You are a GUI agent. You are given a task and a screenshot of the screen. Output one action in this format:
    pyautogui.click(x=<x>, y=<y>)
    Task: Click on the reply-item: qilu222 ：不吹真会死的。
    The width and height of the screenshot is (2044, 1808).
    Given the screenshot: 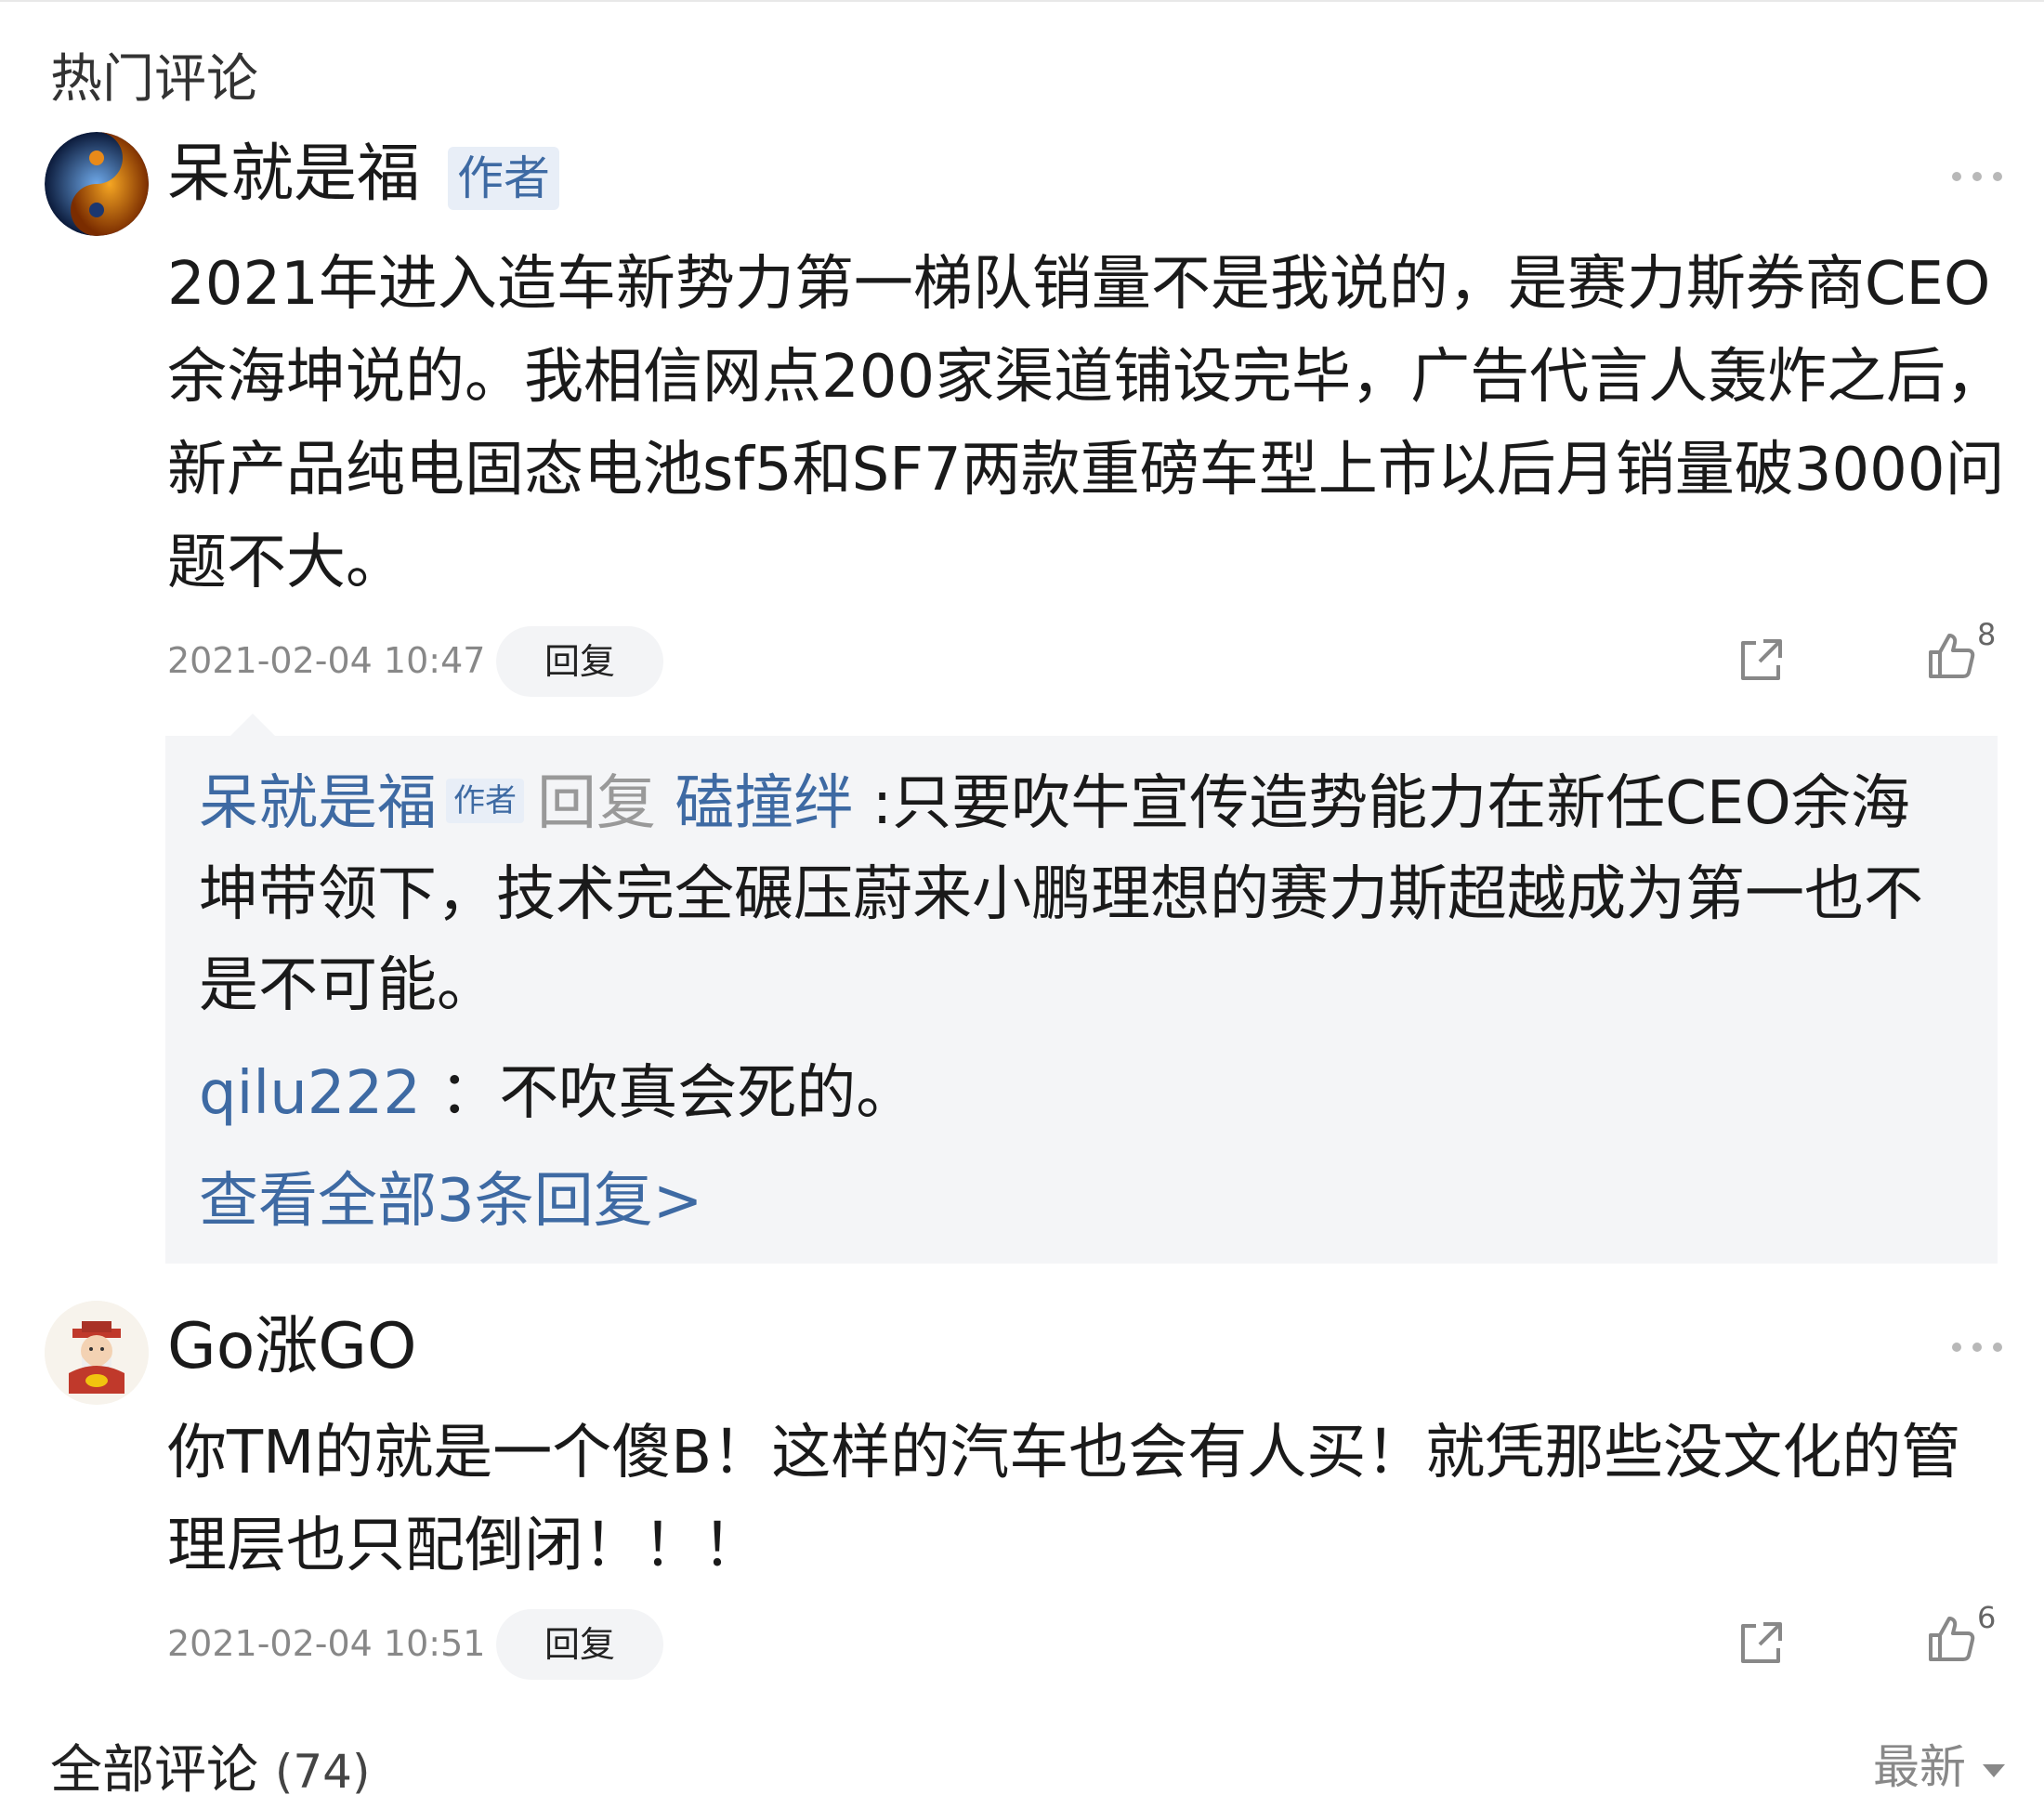 What is the action you would take?
    pyautogui.click(x=1081, y=1093)
    